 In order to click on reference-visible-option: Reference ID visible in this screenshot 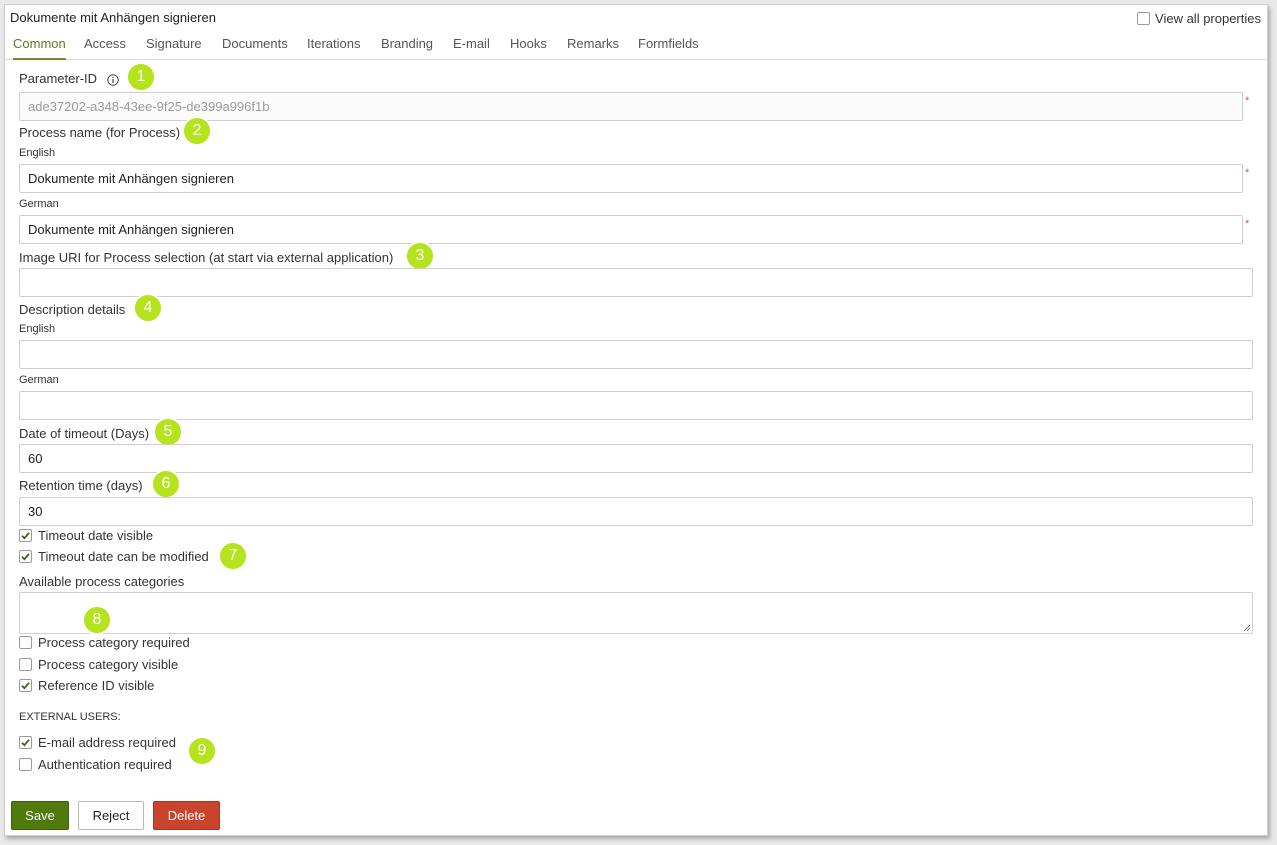, I will do `click(86, 685)`.